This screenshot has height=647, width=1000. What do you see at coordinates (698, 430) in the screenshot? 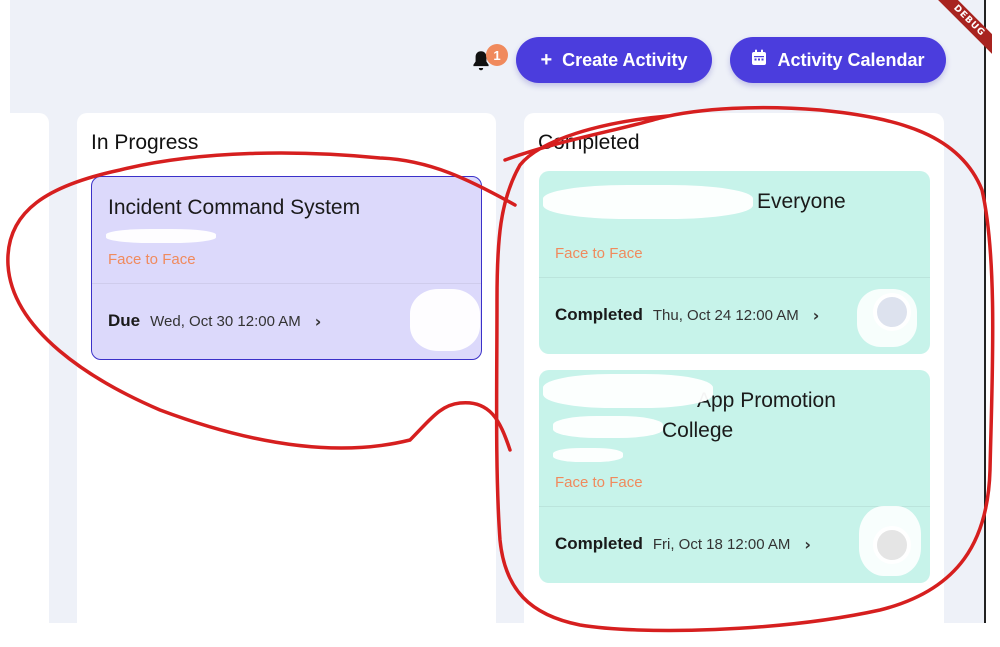
I see `activity-card-title-line2: College` at bounding box center [698, 430].